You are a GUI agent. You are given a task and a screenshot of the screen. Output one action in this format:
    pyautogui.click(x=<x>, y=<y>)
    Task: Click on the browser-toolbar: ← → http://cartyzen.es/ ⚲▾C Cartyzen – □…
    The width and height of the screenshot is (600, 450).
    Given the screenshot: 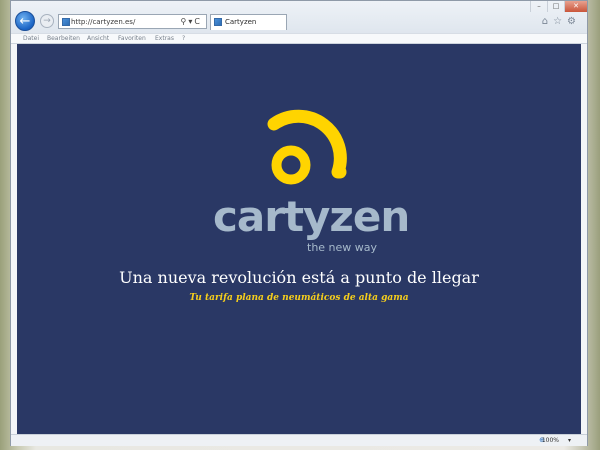 What is the action you would take?
    pyautogui.click(x=299, y=17)
    